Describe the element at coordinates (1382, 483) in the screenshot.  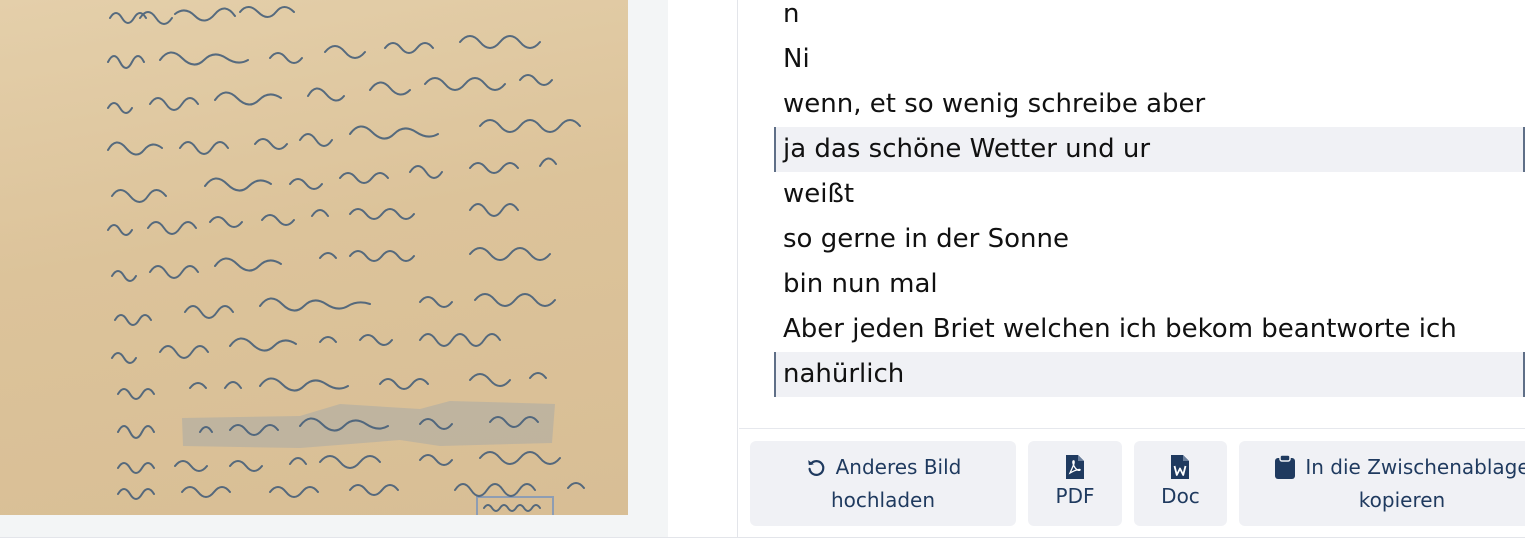
I see `copy-to-clipboard-button: In die Zwischenablage kopieren` at that location.